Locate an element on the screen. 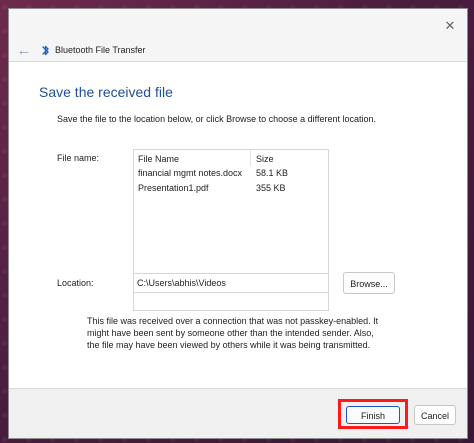 The image size is (474, 443). window-title: Bluetooth File Transfer is located at coordinates (100, 50).